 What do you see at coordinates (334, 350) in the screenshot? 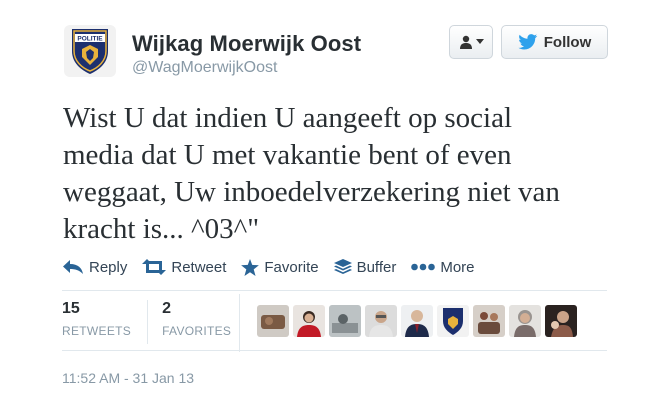
I see `divider-bottom` at bounding box center [334, 350].